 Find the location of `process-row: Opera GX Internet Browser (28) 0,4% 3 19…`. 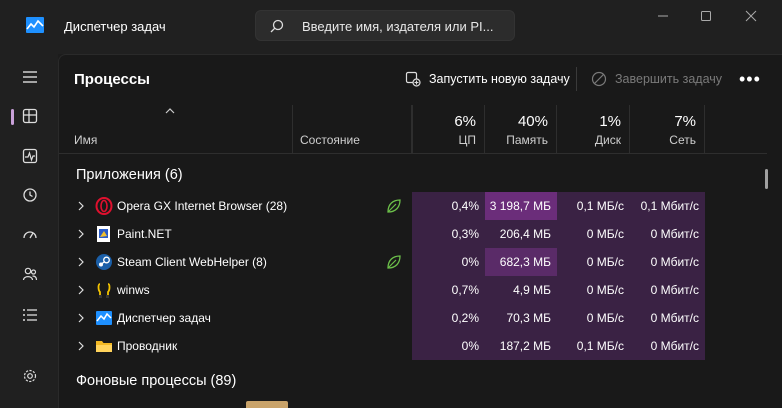

process-row: Opera GX Internet Browser (28) 0,4% 3 19… is located at coordinates (384, 206).